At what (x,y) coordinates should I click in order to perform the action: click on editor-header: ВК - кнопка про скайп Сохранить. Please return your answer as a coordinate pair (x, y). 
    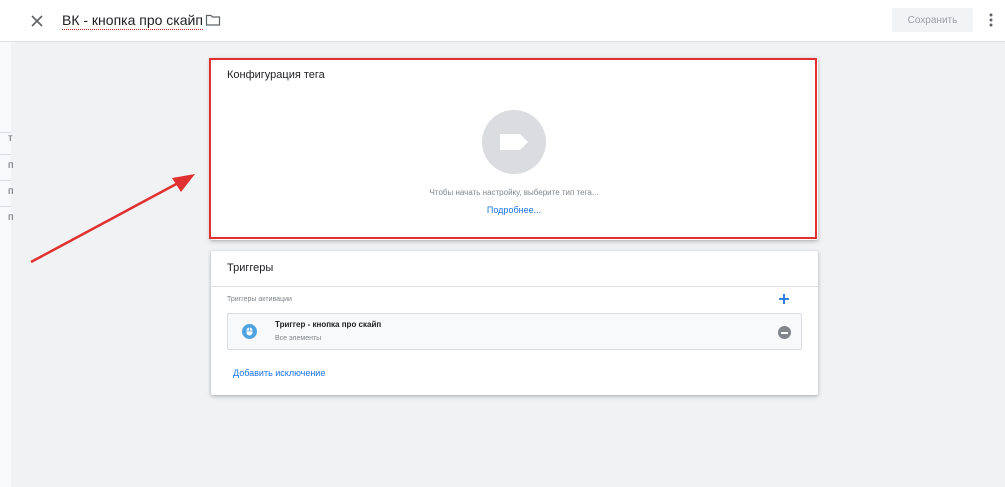
    Looking at the image, I should click on (502, 21).